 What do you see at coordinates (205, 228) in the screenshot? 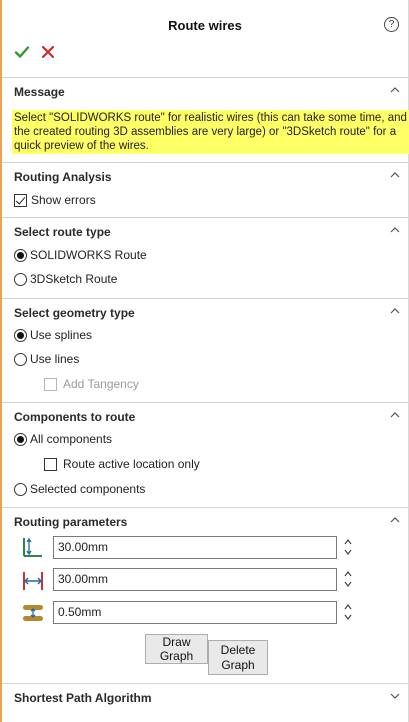
I see `section-route-type: Select route type` at bounding box center [205, 228].